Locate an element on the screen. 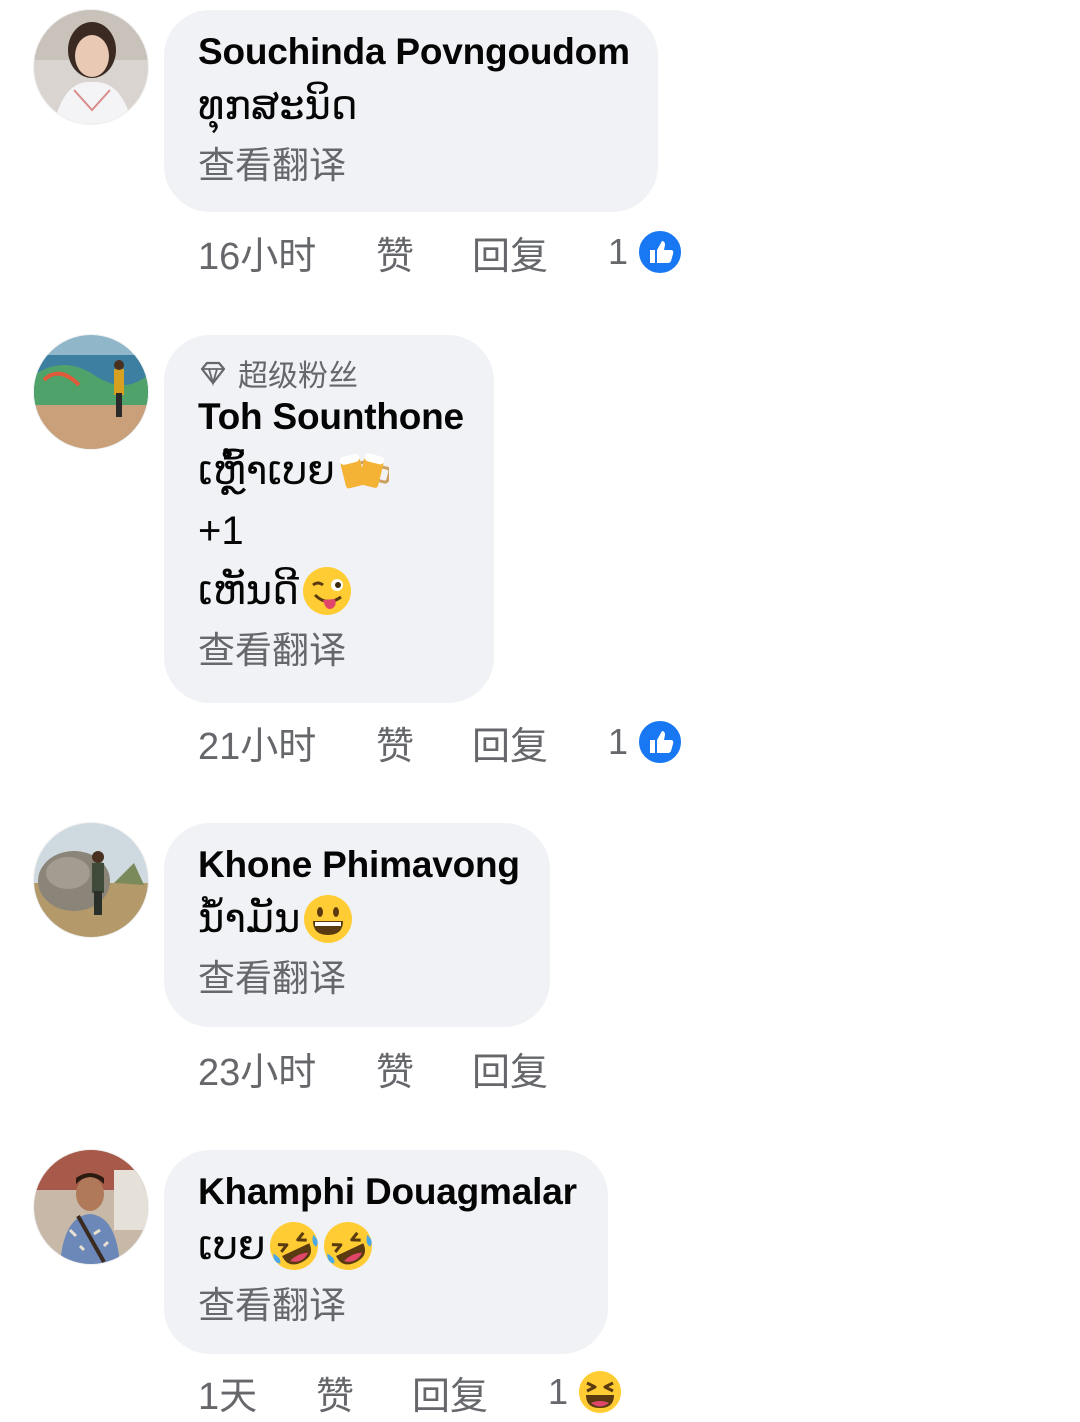 The width and height of the screenshot is (1080, 1422). comment-actions: 16小时 赞 回复 1 is located at coordinates (441, 252).